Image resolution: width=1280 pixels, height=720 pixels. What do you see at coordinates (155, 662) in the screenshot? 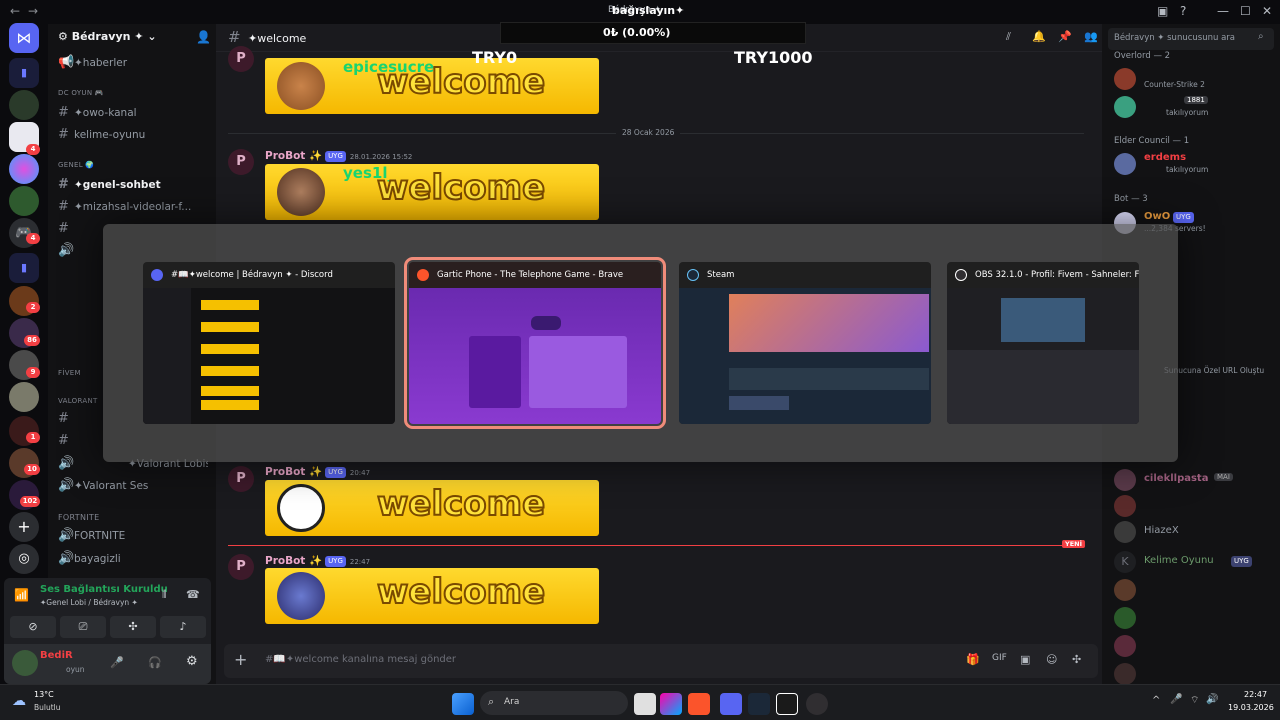
I see `headphones-icon: 🎧` at bounding box center [155, 662].